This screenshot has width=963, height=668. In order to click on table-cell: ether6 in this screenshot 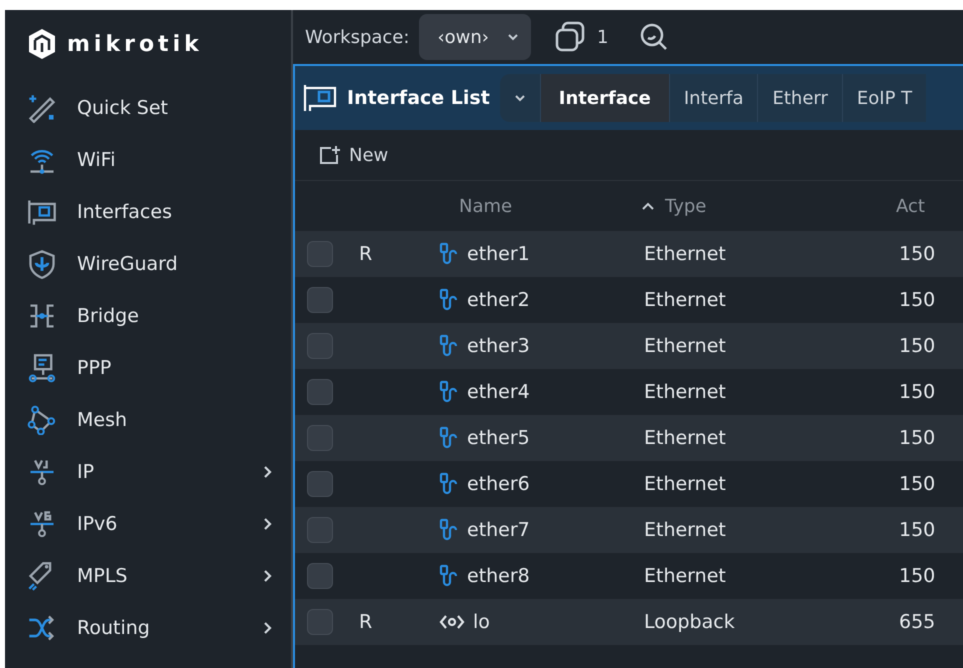, I will do `click(498, 484)`.